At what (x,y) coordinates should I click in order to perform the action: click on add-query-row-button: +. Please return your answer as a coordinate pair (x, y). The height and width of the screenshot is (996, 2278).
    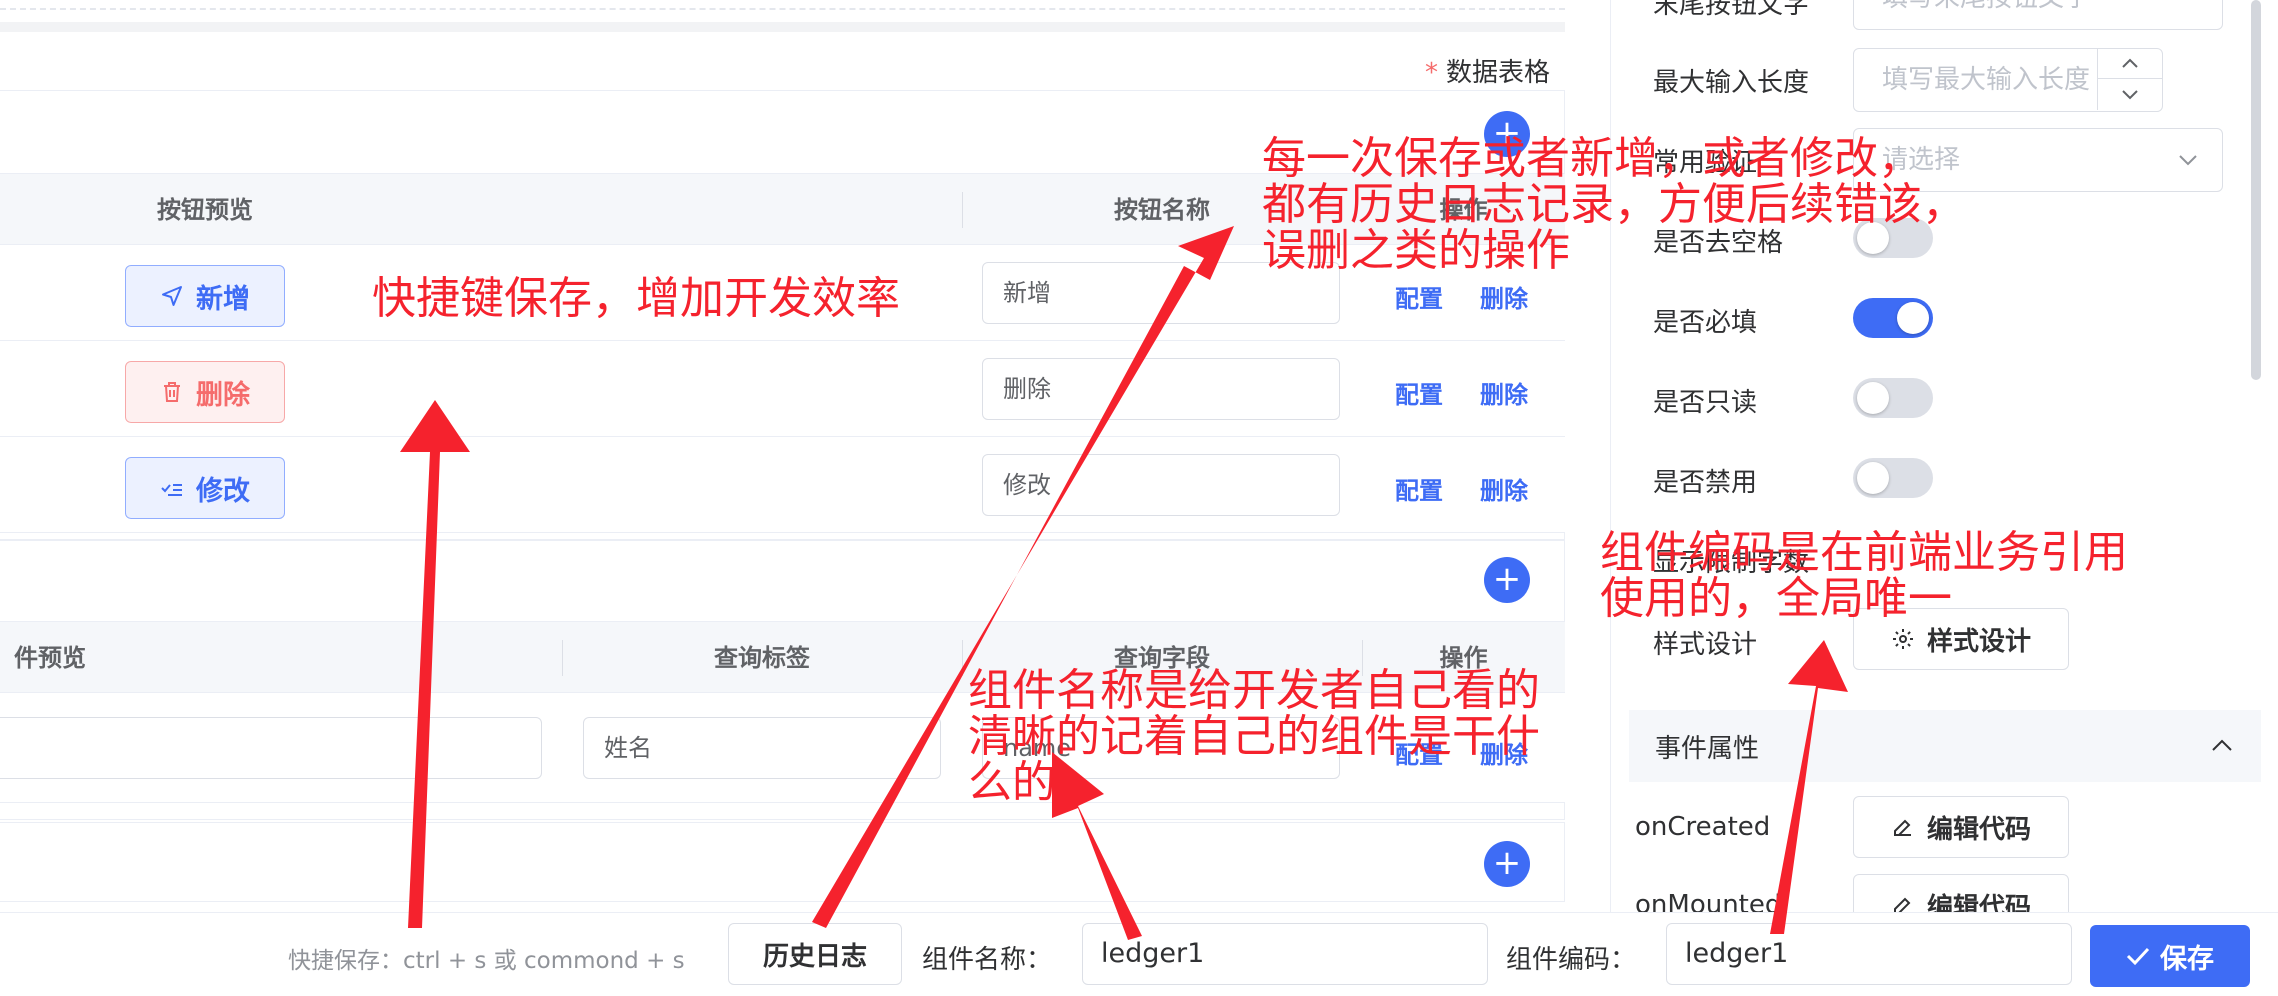
    Looking at the image, I should click on (1507, 580).